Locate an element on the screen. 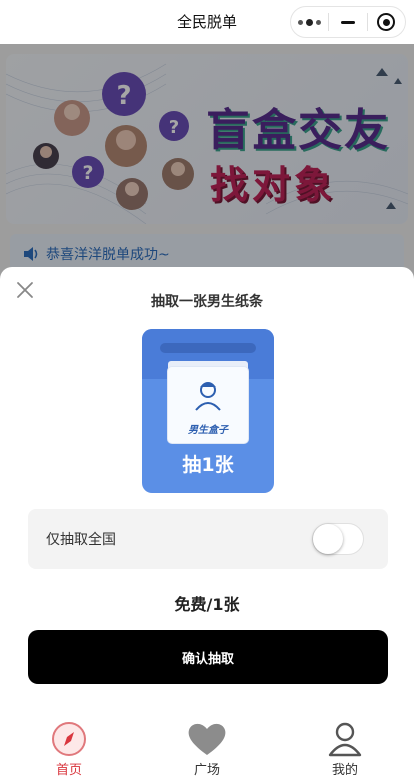 The height and width of the screenshot is (779, 414). boy-box-card: 男生盒子 抽1张 is located at coordinates (208, 411).